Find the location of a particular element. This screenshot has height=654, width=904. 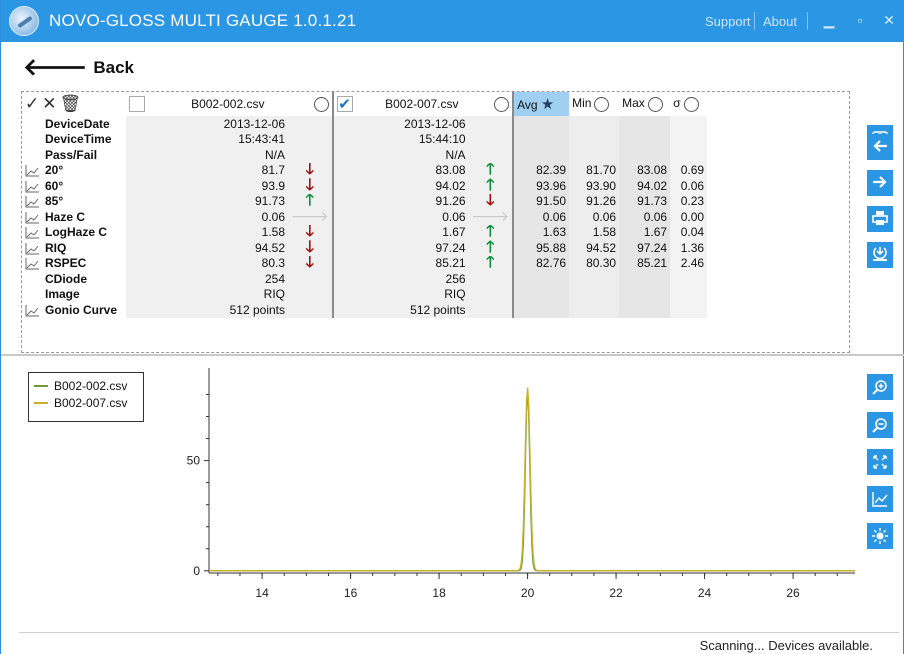

previous-button-face is located at coordinates (880, 147).